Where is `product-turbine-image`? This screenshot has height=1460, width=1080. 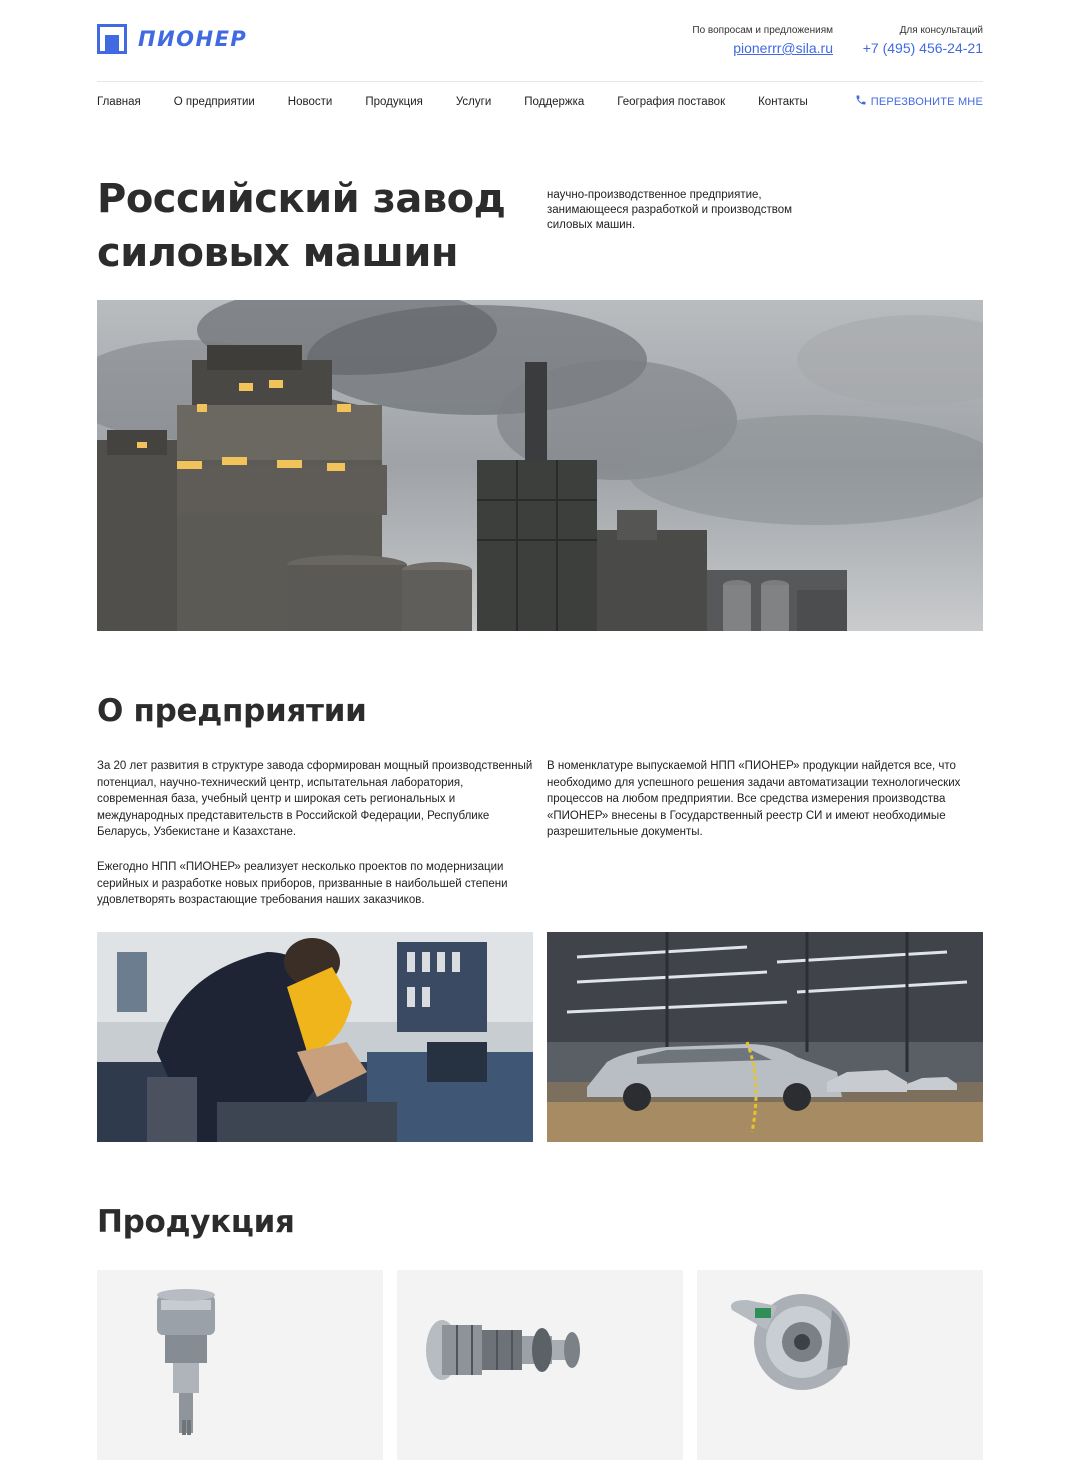 product-turbine-image is located at coordinates (503, 1350).